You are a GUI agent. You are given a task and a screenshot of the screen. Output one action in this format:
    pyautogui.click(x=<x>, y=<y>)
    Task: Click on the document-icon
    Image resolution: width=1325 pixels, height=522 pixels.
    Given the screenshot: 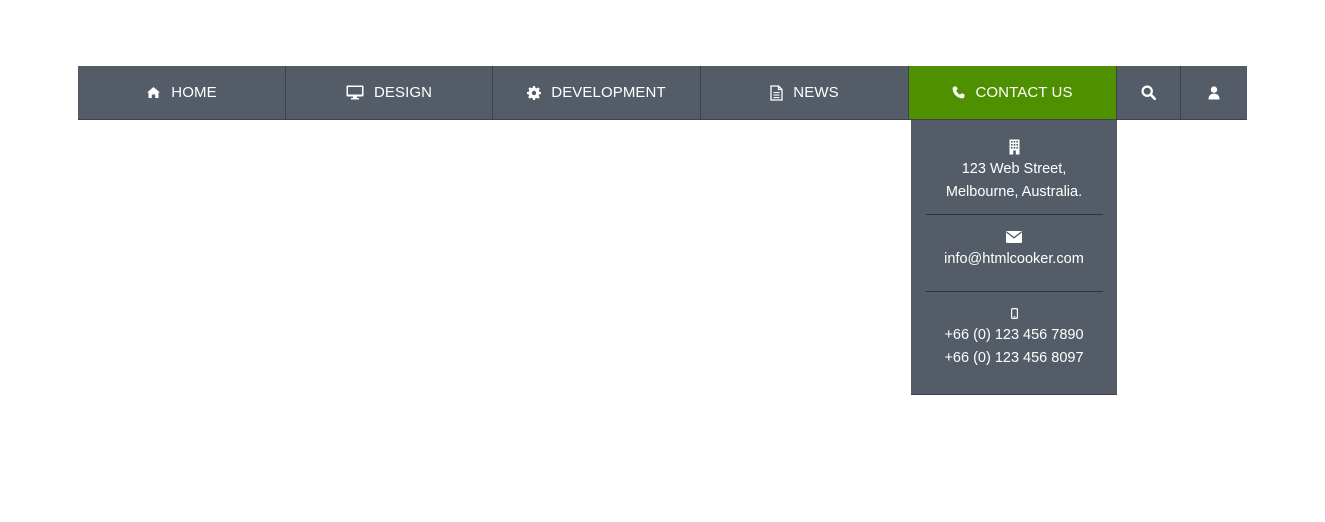 What is the action you would take?
    pyautogui.click(x=776, y=92)
    